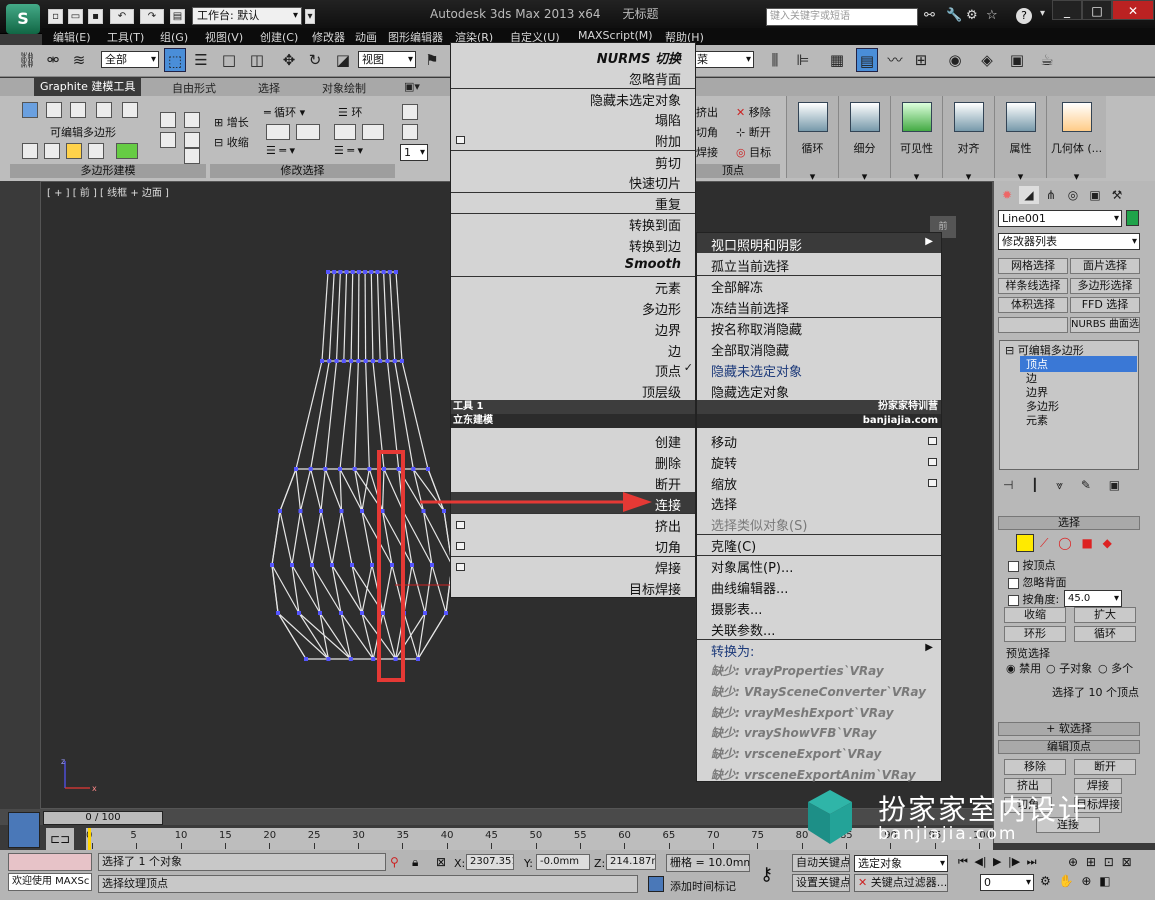 This screenshot has width=1155, height=900. What do you see at coordinates (1115, 668) in the screenshot?
I see `preview-multi-radio: ○ 多个` at bounding box center [1115, 668].